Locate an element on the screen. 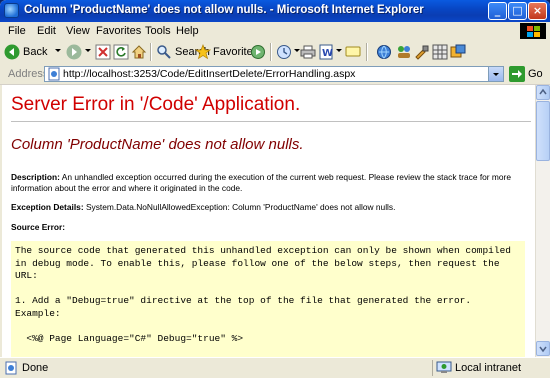 The width and height of the screenshot is (550, 378). status-text: Done is located at coordinates (35, 368).